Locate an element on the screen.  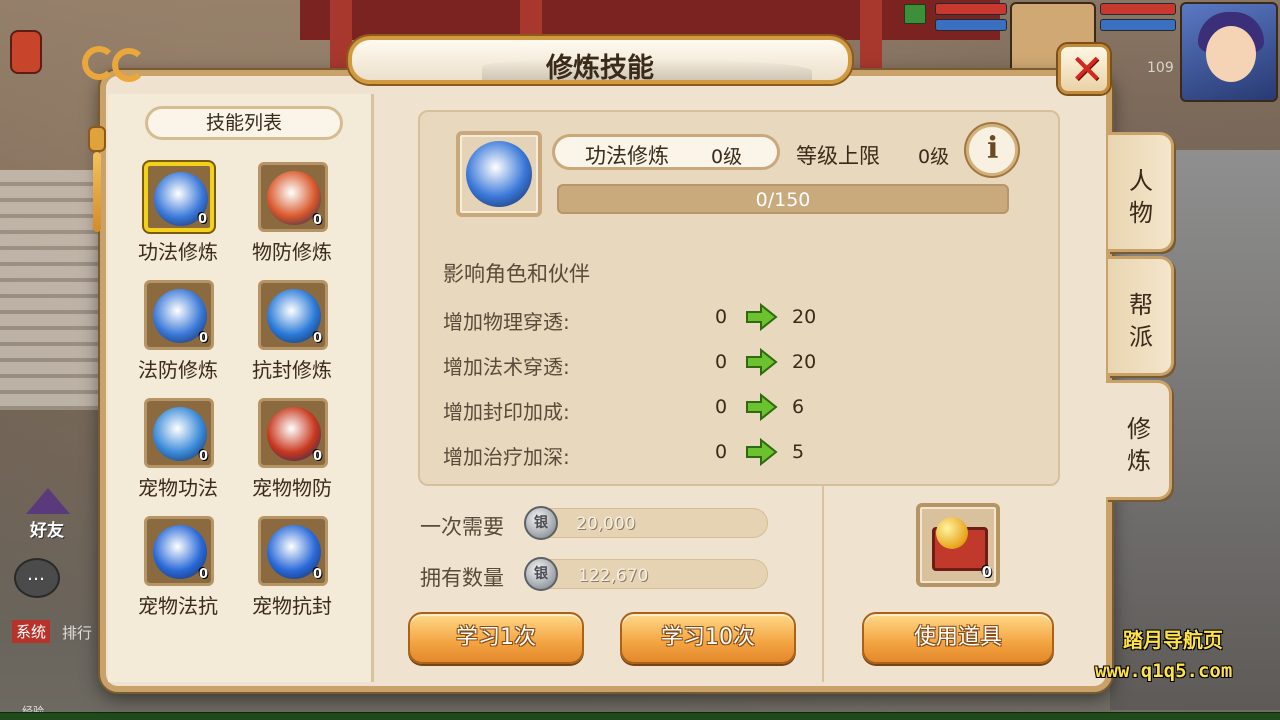
skill-item: 0 宠物物防 is located at coordinates (307, 453).